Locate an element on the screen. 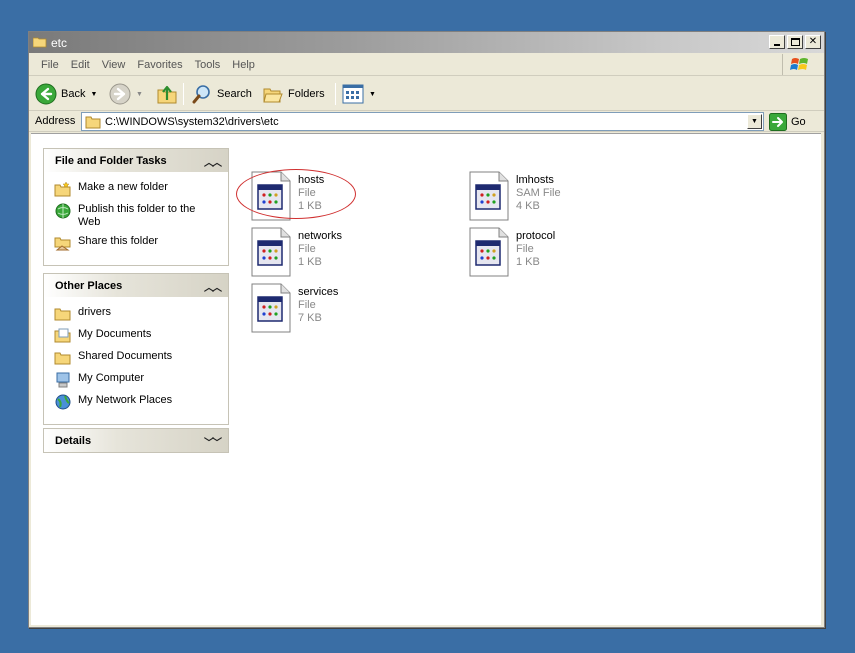 The height and width of the screenshot is (653, 855). close-icon: ✕ is located at coordinates (813, 41).